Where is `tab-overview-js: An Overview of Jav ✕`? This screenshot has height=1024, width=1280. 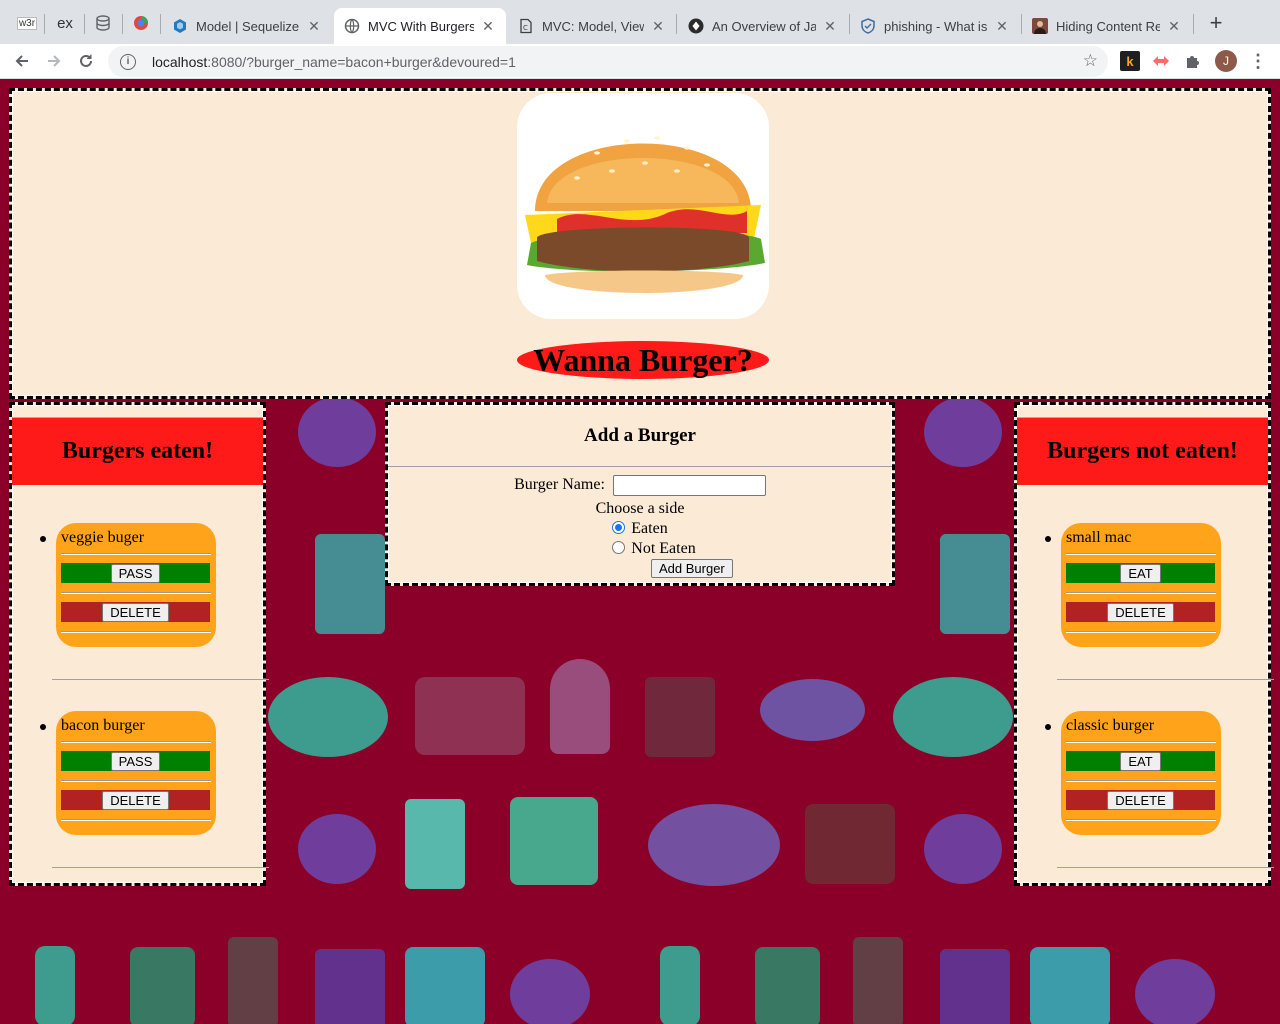 tab-overview-js: An Overview of Jav ✕ is located at coordinates (763, 26).